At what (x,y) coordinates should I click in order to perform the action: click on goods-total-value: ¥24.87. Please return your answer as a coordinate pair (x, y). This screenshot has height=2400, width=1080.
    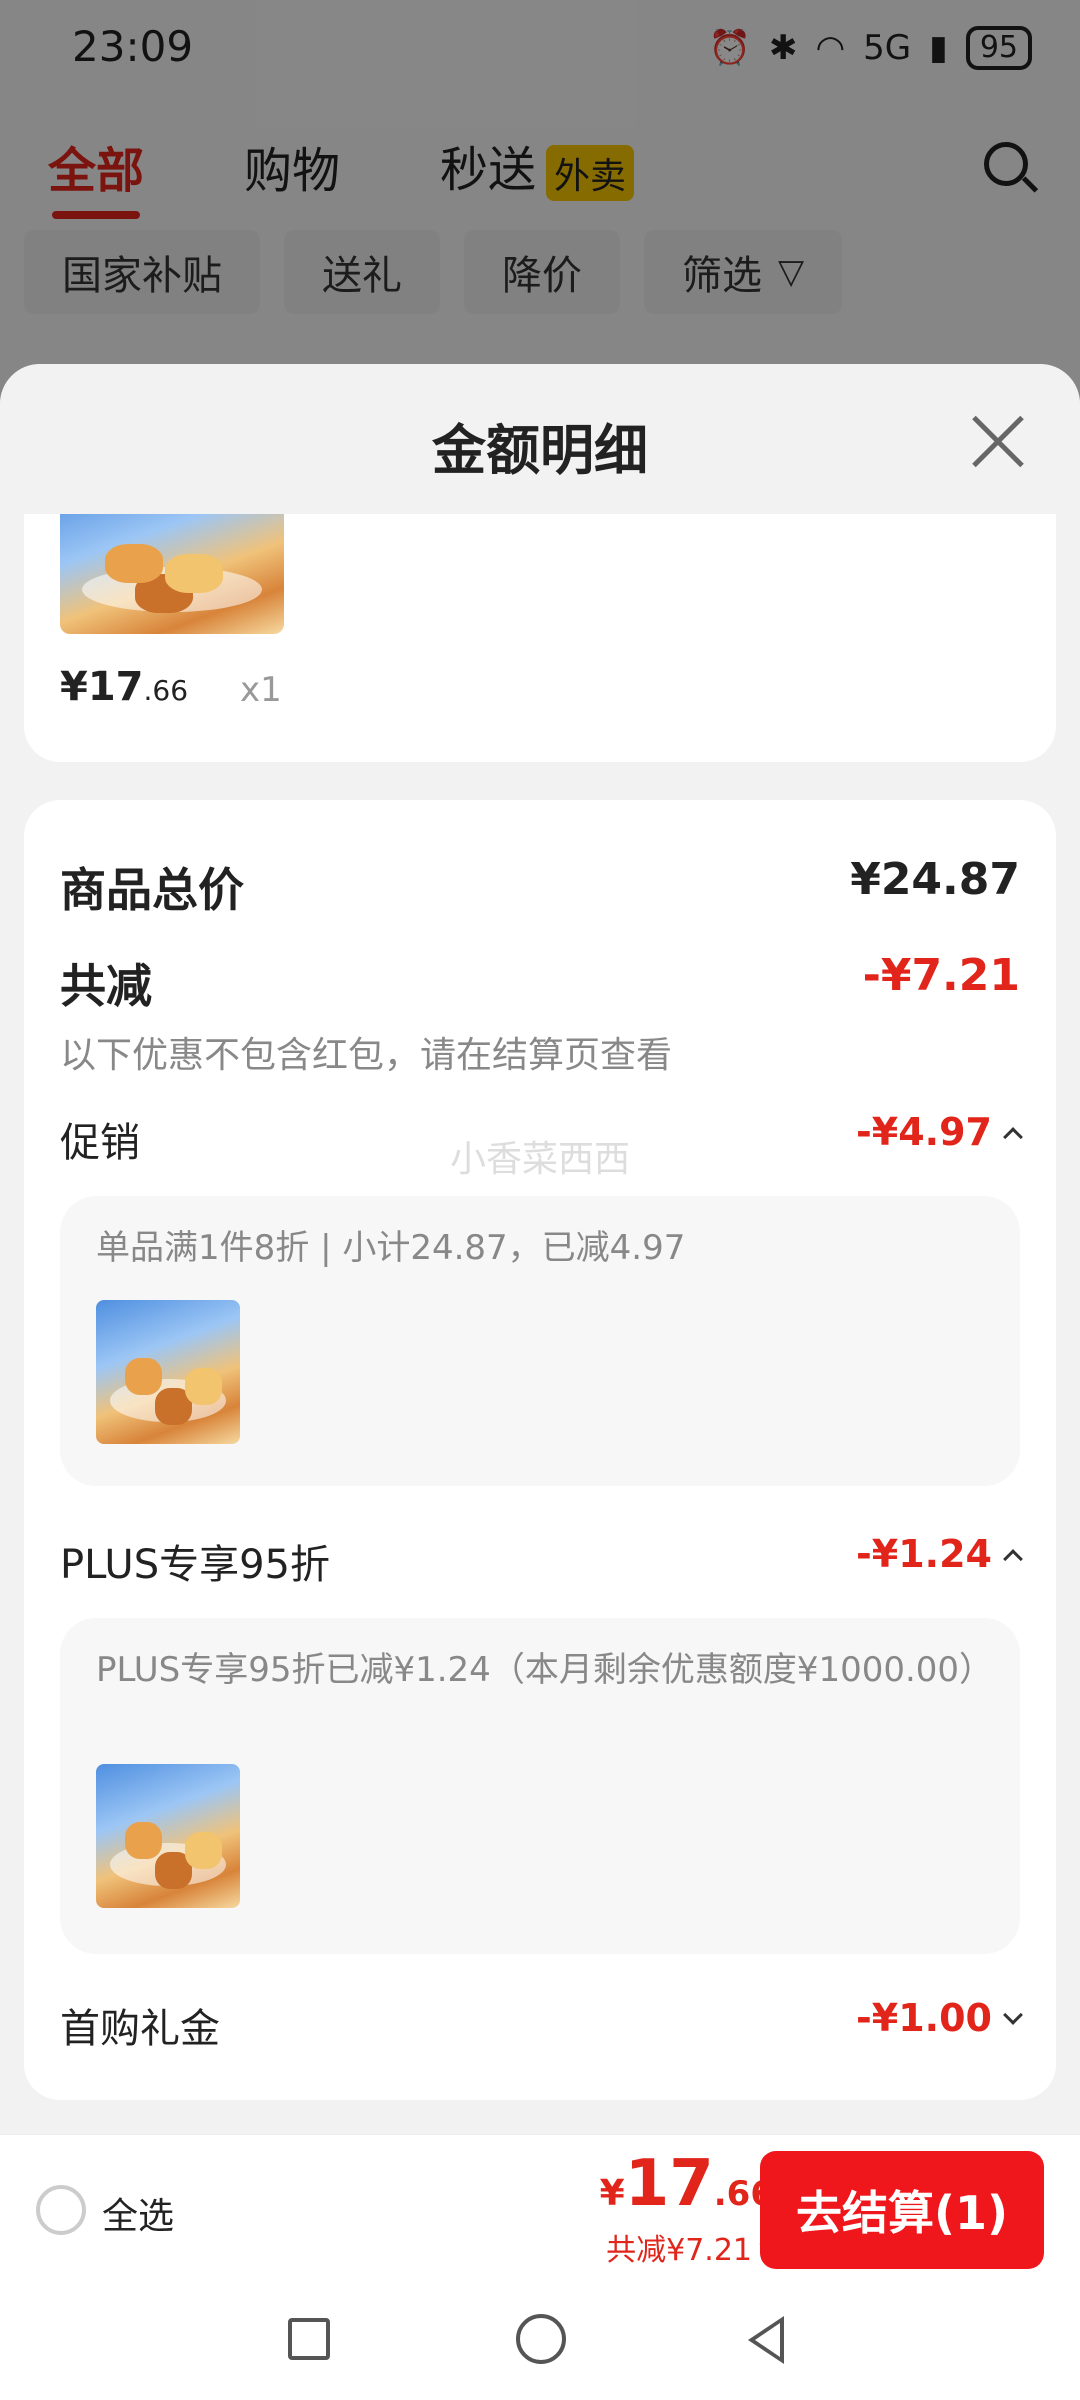
    Looking at the image, I should click on (935, 879).